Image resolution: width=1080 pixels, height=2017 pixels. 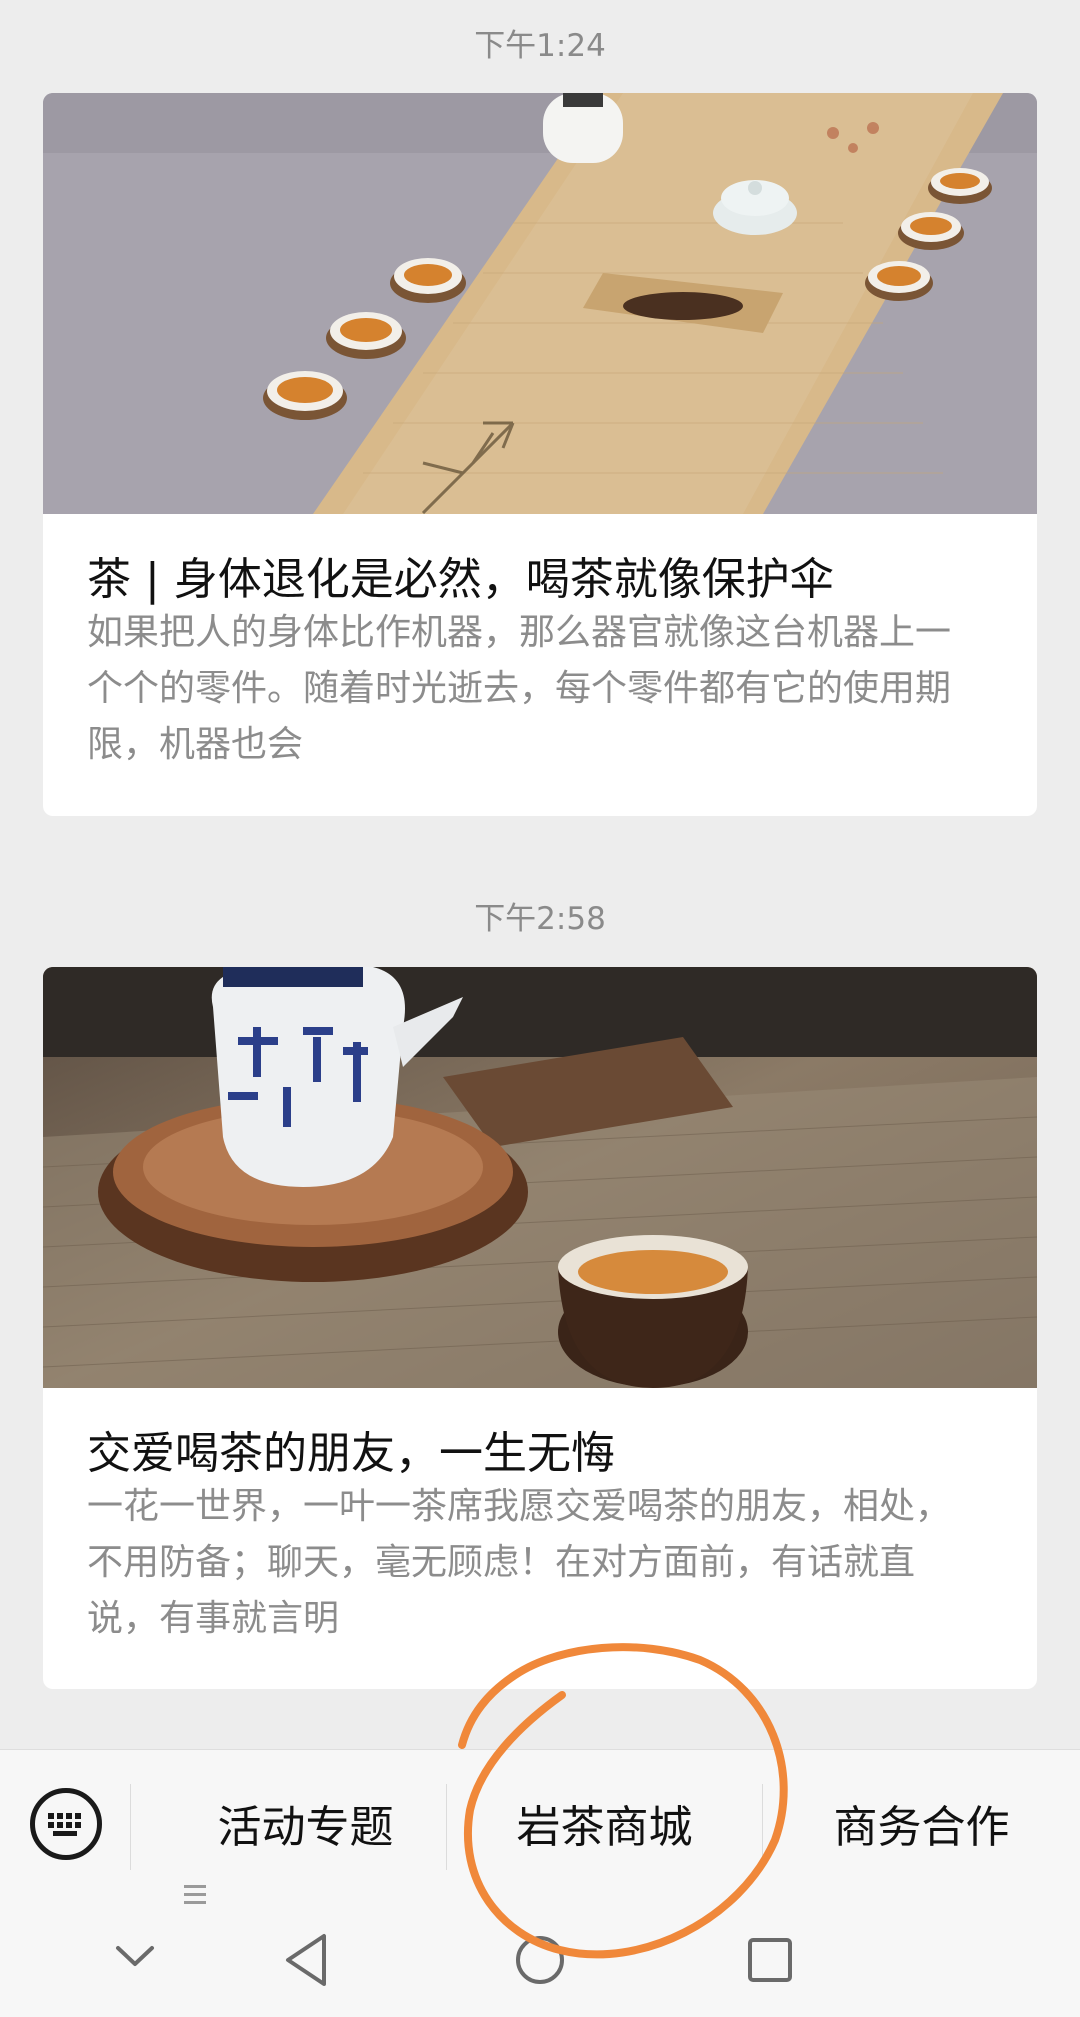 I want to click on menu-item-label: 岩茶商城, so click(x=604, y=1827).